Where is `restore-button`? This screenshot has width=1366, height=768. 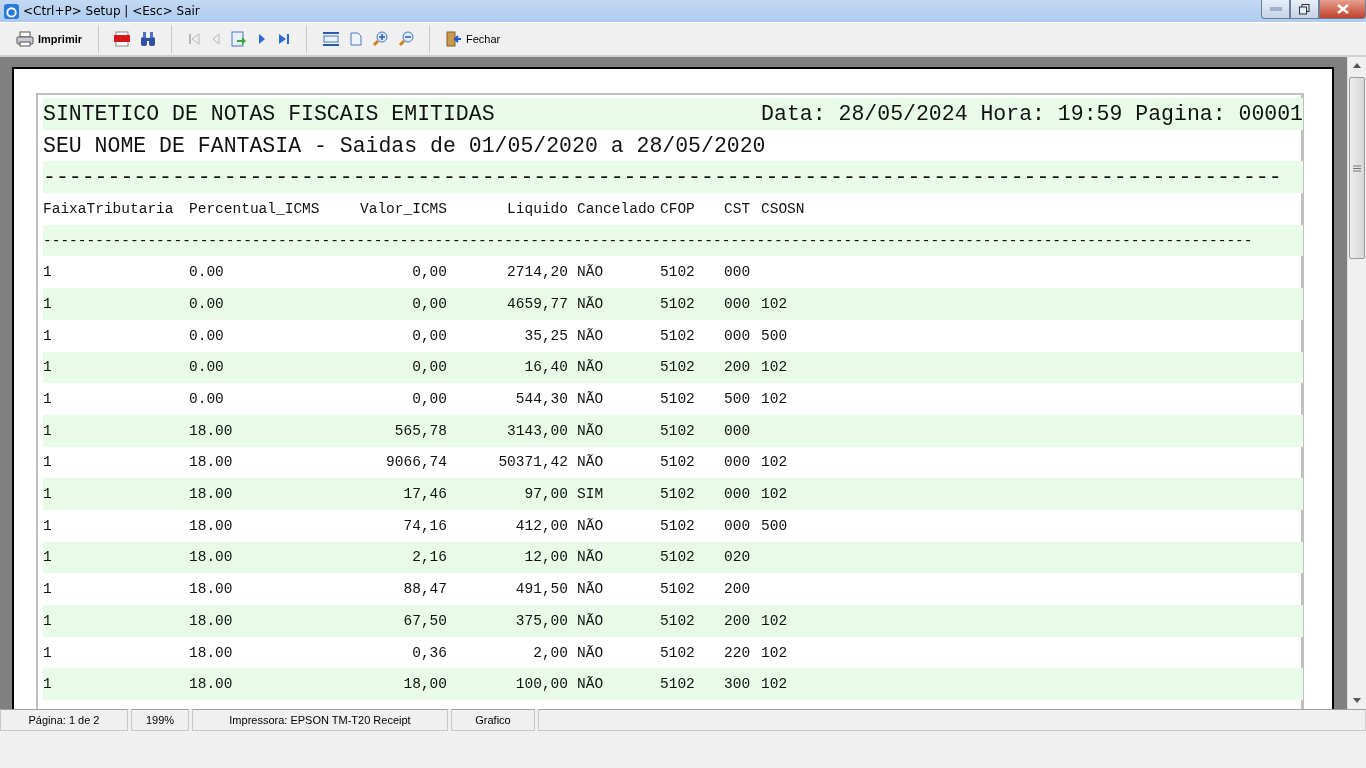 restore-button is located at coordinates (1304, 9).